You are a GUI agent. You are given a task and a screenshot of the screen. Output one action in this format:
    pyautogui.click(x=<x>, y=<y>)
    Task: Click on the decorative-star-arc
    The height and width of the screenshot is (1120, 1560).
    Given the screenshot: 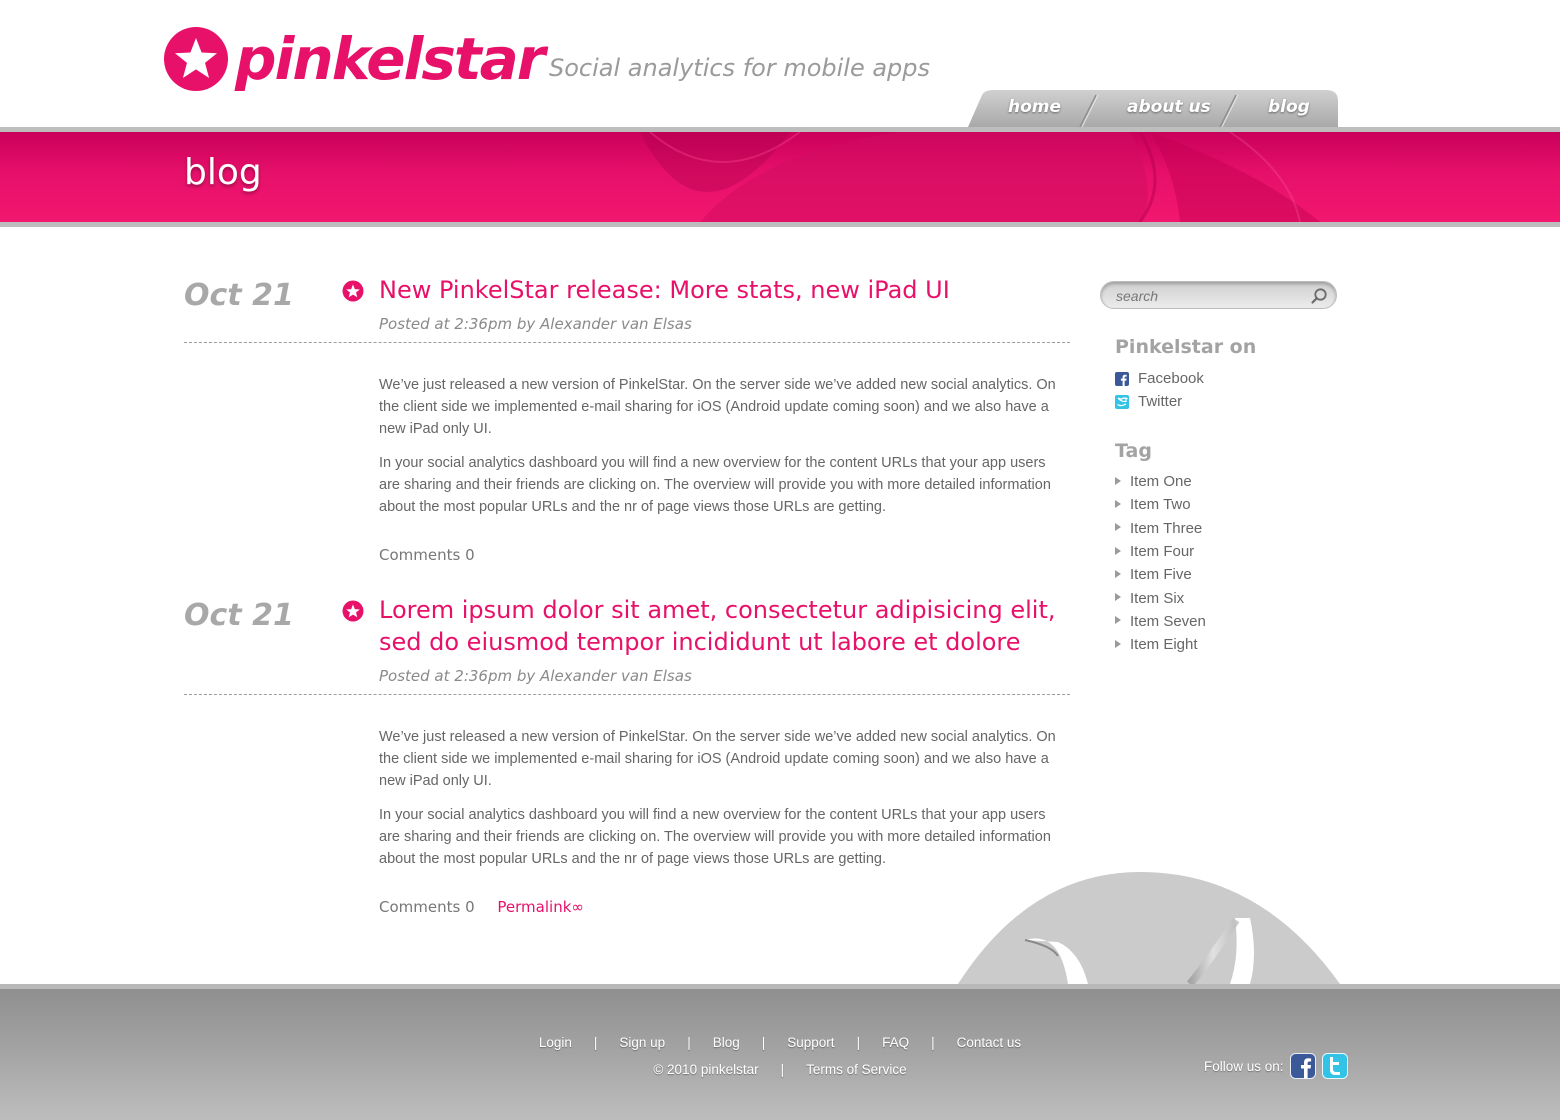 What is the action you would take?
    pyautogui.click(x=1149, y=928)
    